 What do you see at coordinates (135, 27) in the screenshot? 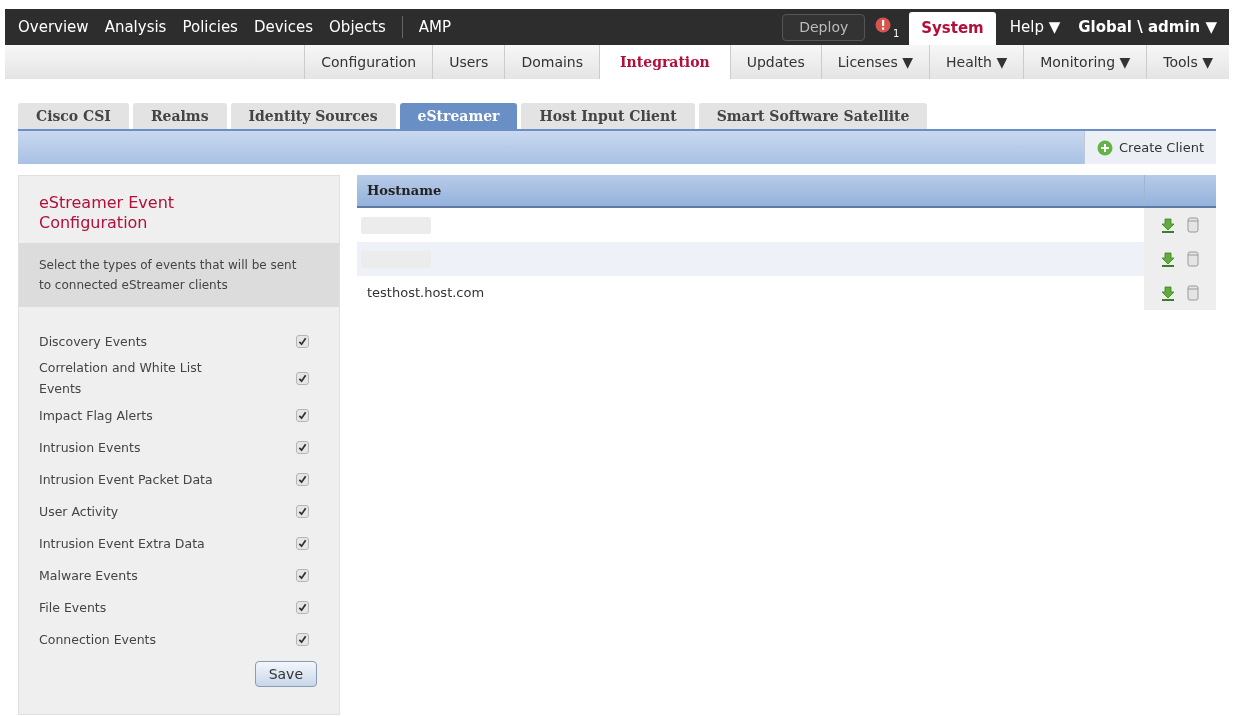
I see `nav-link: Analysis` at bounding box center [135, 27].